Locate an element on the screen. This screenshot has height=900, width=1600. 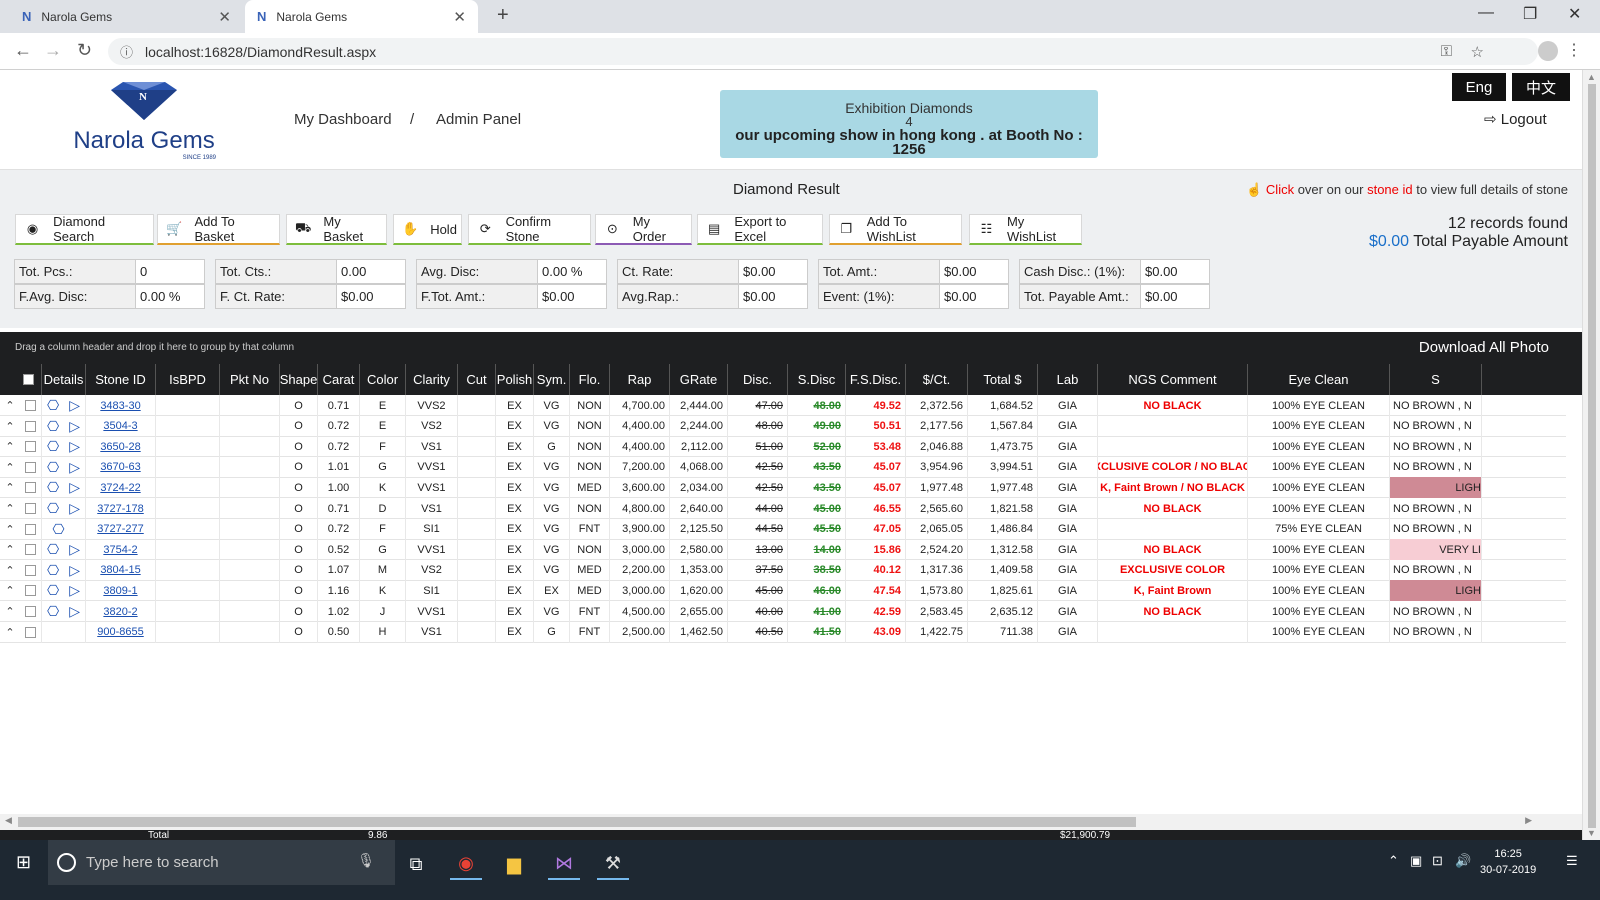
stone-id-link: 3727-277 is located at coordinates (120, 529).